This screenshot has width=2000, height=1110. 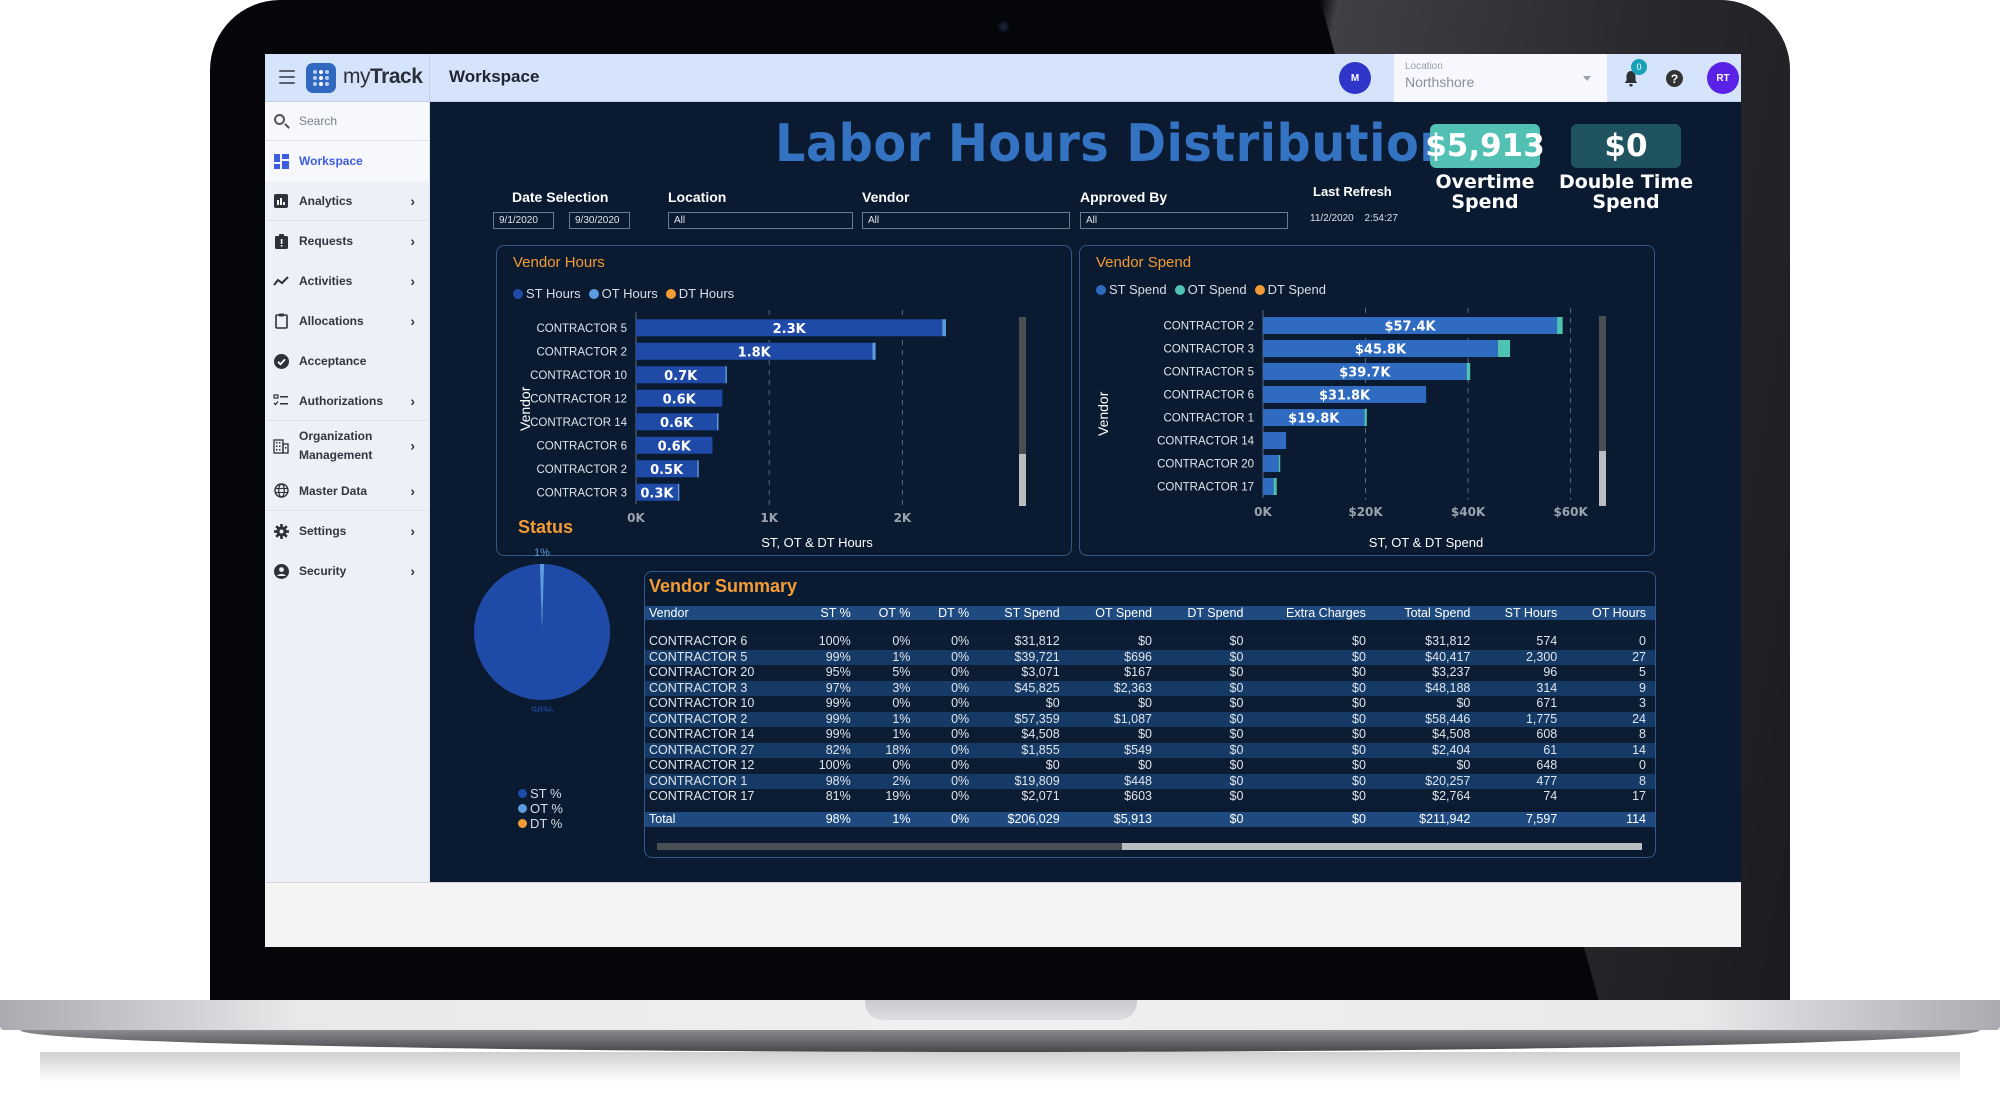 I want to click on clipboard-alert-icon, so click(x=281, y=241).